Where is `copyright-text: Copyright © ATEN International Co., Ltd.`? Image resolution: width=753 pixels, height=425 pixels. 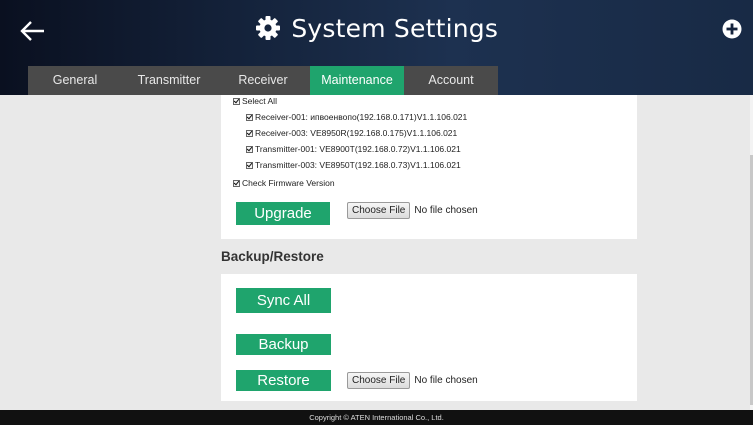 copyright-text: Copyright © ATEN International Co., Ltd. is located at coordinates (376, 417).